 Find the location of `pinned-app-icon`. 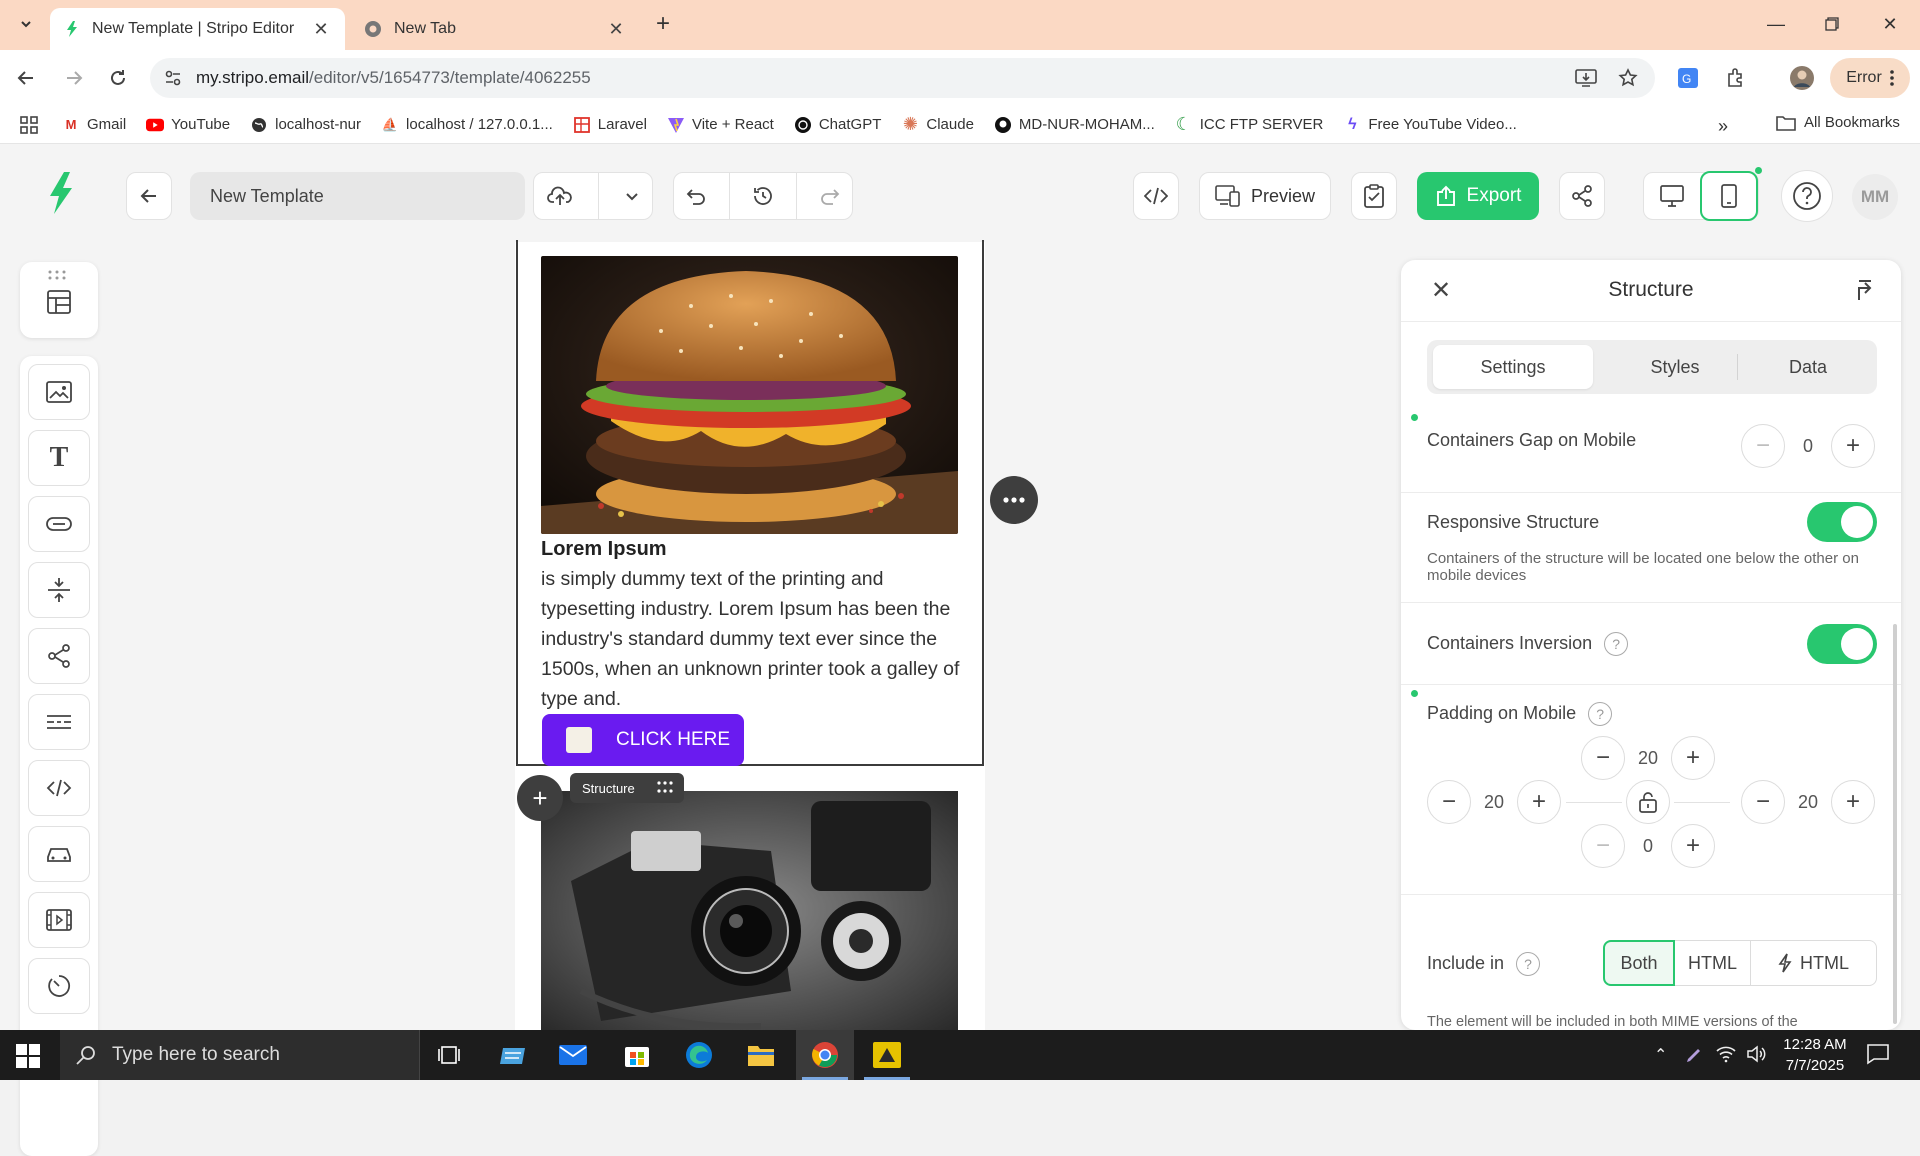

pinned-app-icon is located at coordinates (887, 1055).